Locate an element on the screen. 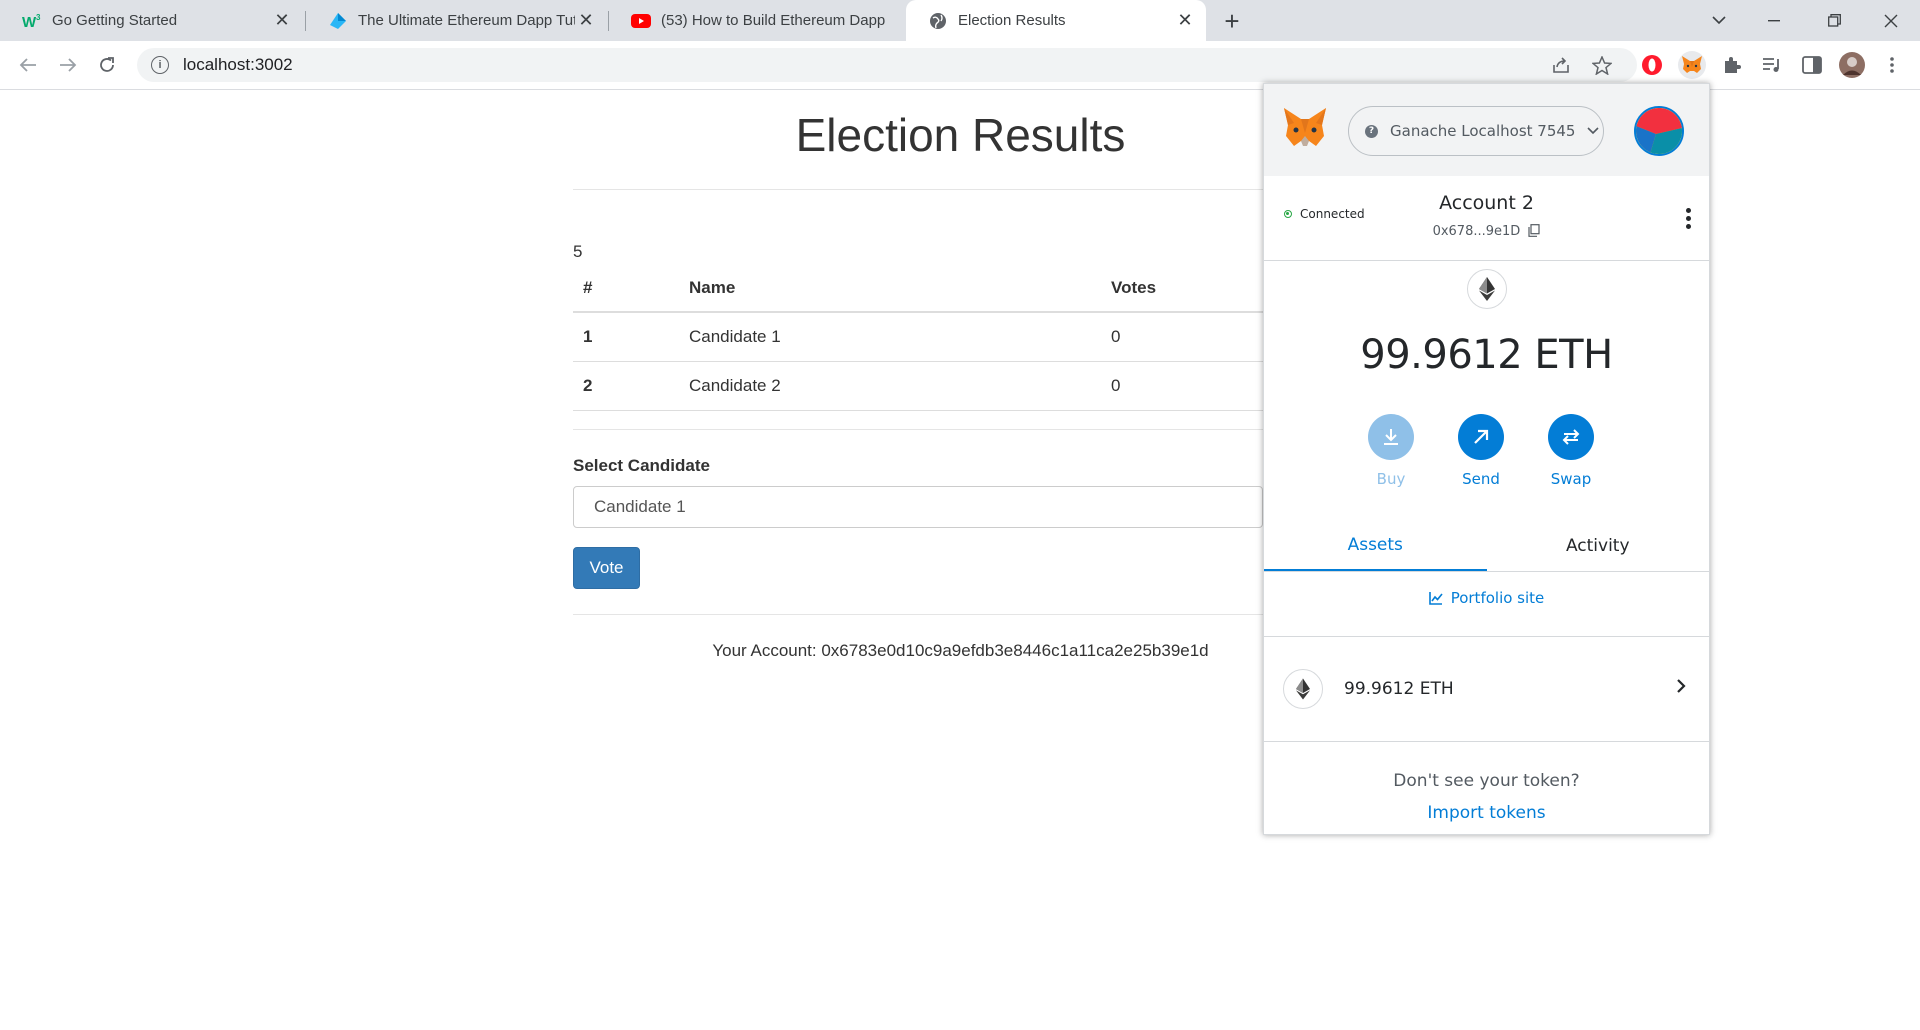  chevron-right-icon is located at coordinates (1681, 687).